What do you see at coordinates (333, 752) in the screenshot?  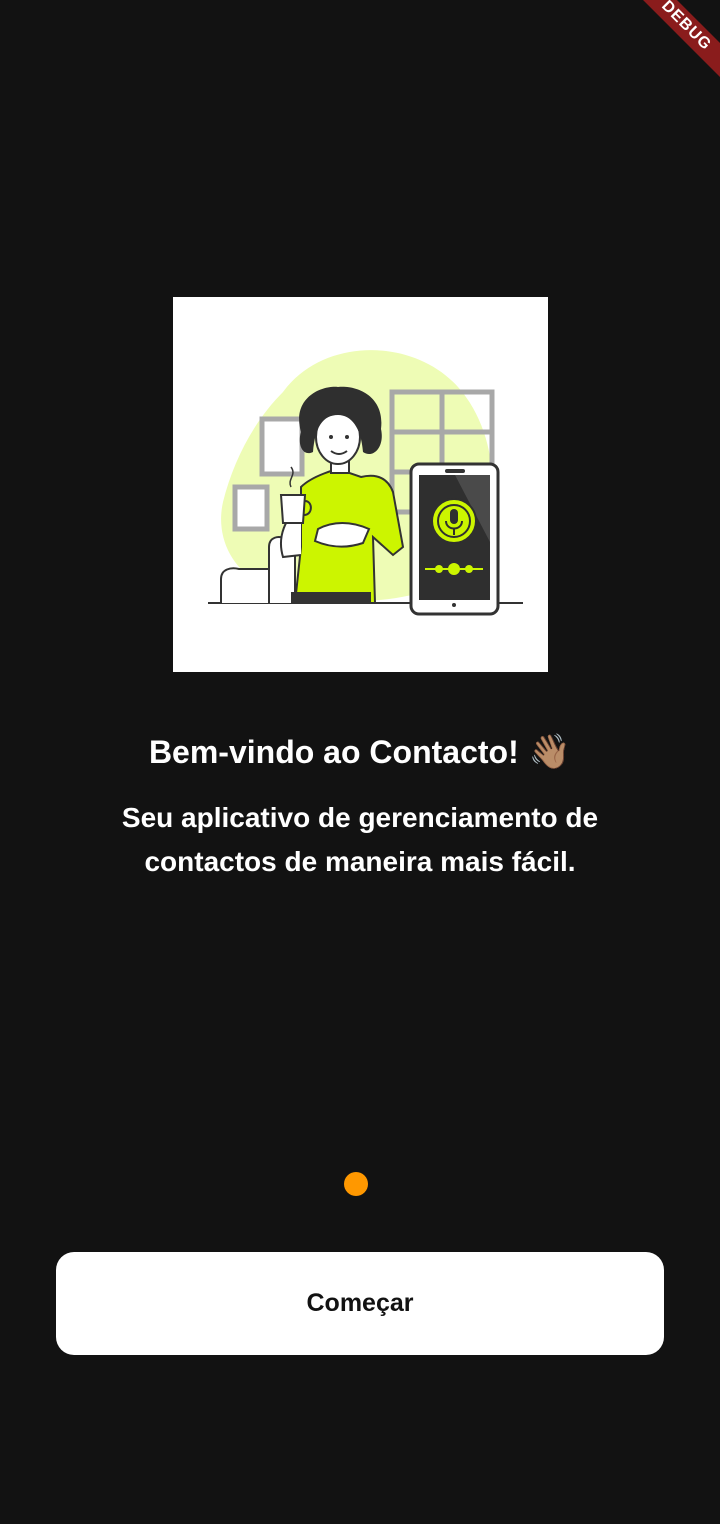 I see `welcome-title-text: Bem-vindo ao Contacto!` at bounding box center [333, 752].